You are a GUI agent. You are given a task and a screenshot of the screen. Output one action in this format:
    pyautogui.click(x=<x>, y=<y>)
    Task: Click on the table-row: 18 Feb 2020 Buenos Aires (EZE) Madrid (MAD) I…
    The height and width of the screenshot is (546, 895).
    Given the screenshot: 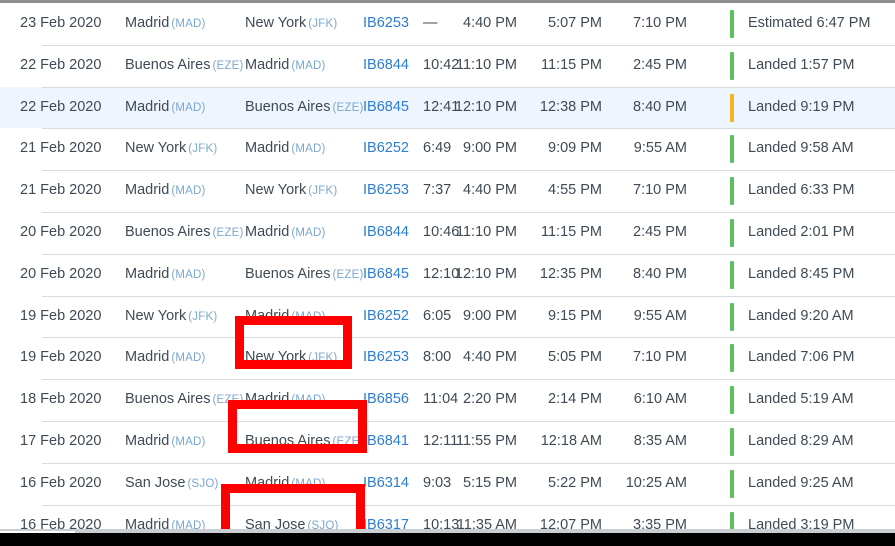 What is the action you would take?
    pyautogui.click(x=447, y=400)
    